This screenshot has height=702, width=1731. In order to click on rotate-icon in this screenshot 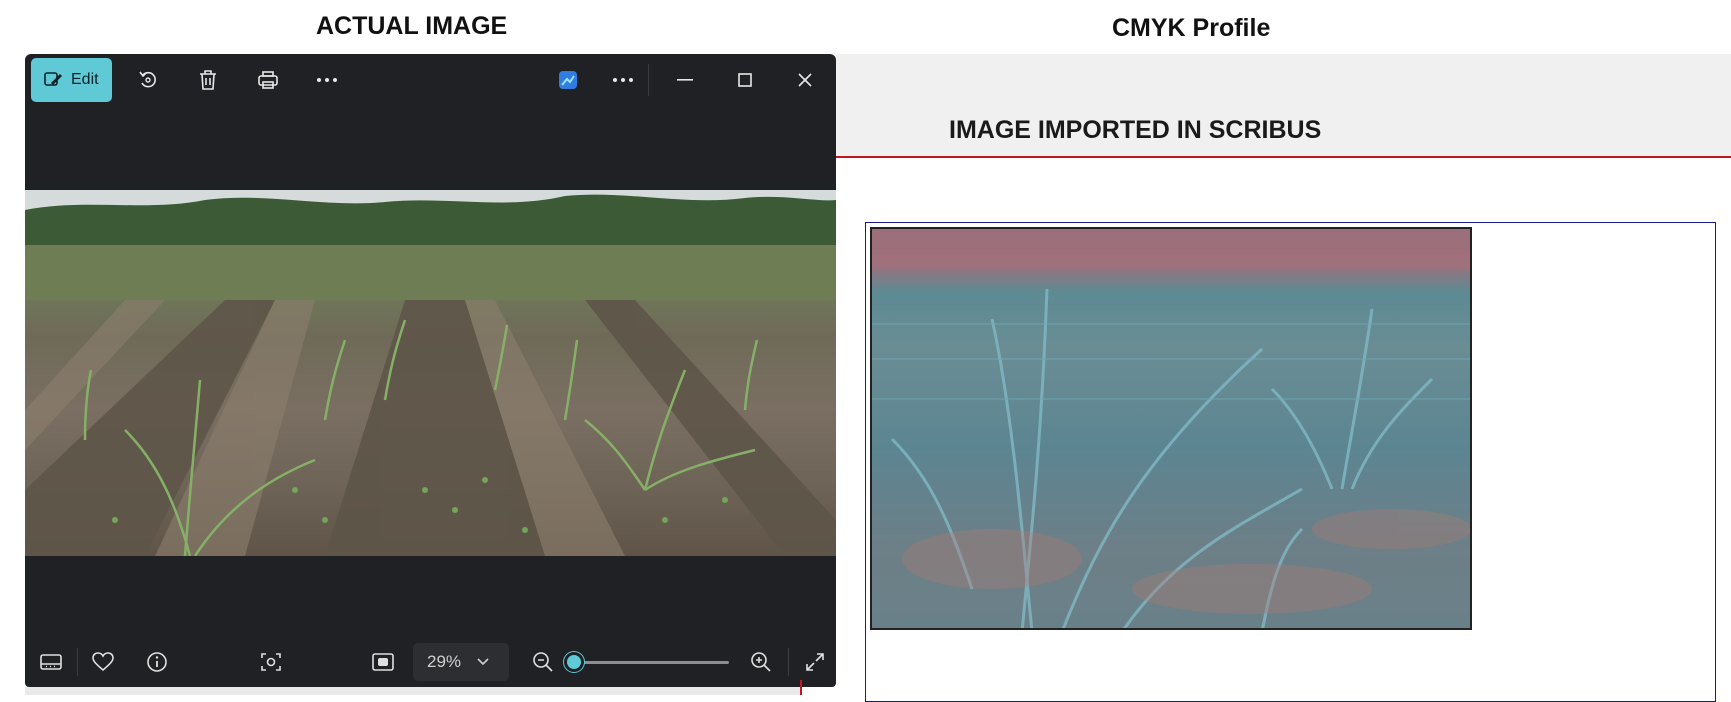, I will do `click(147, 79)`.